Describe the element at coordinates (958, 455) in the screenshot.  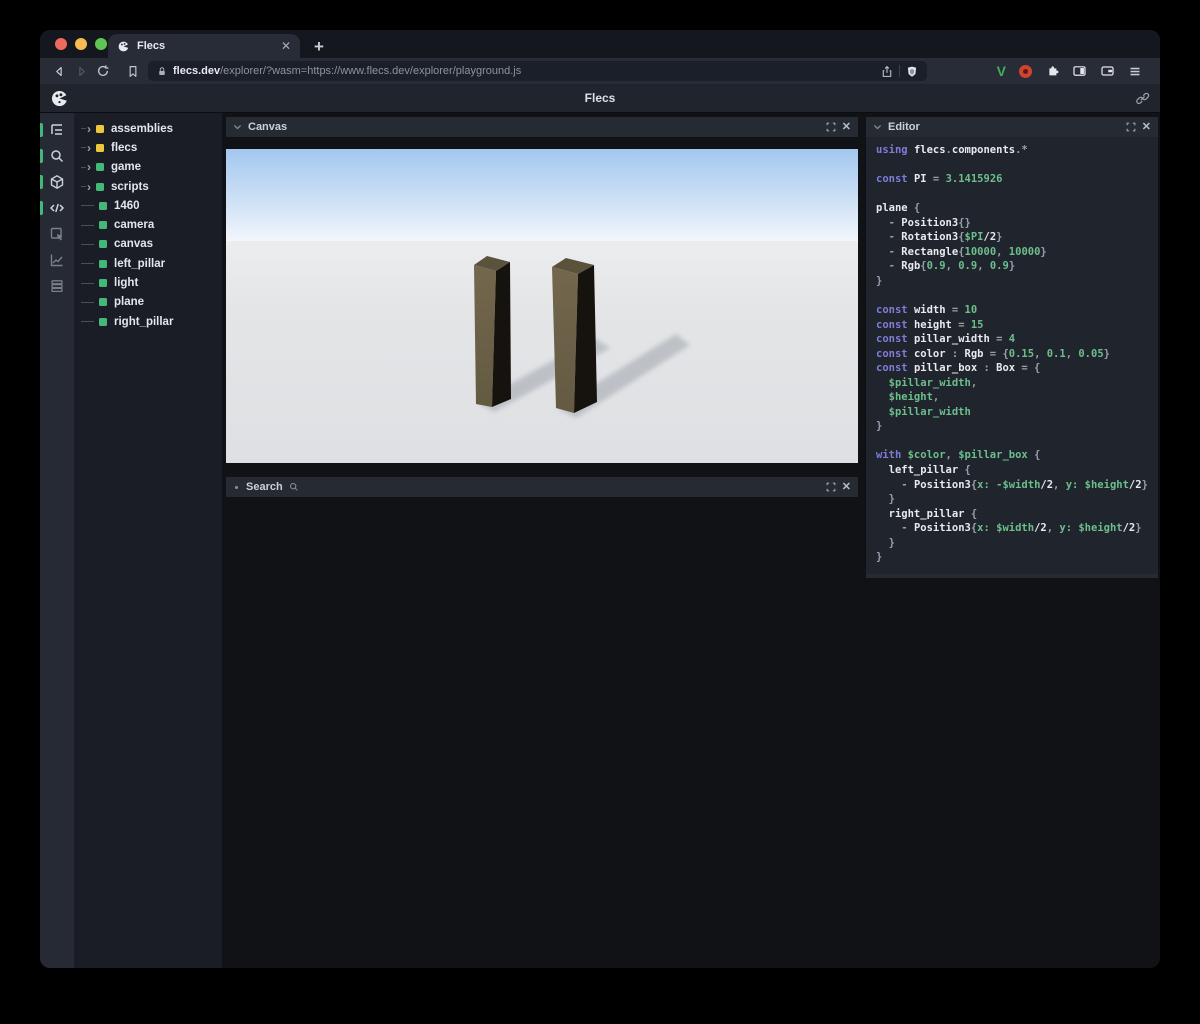
I see `code-line: with $color, $pillar_box {` at that location.